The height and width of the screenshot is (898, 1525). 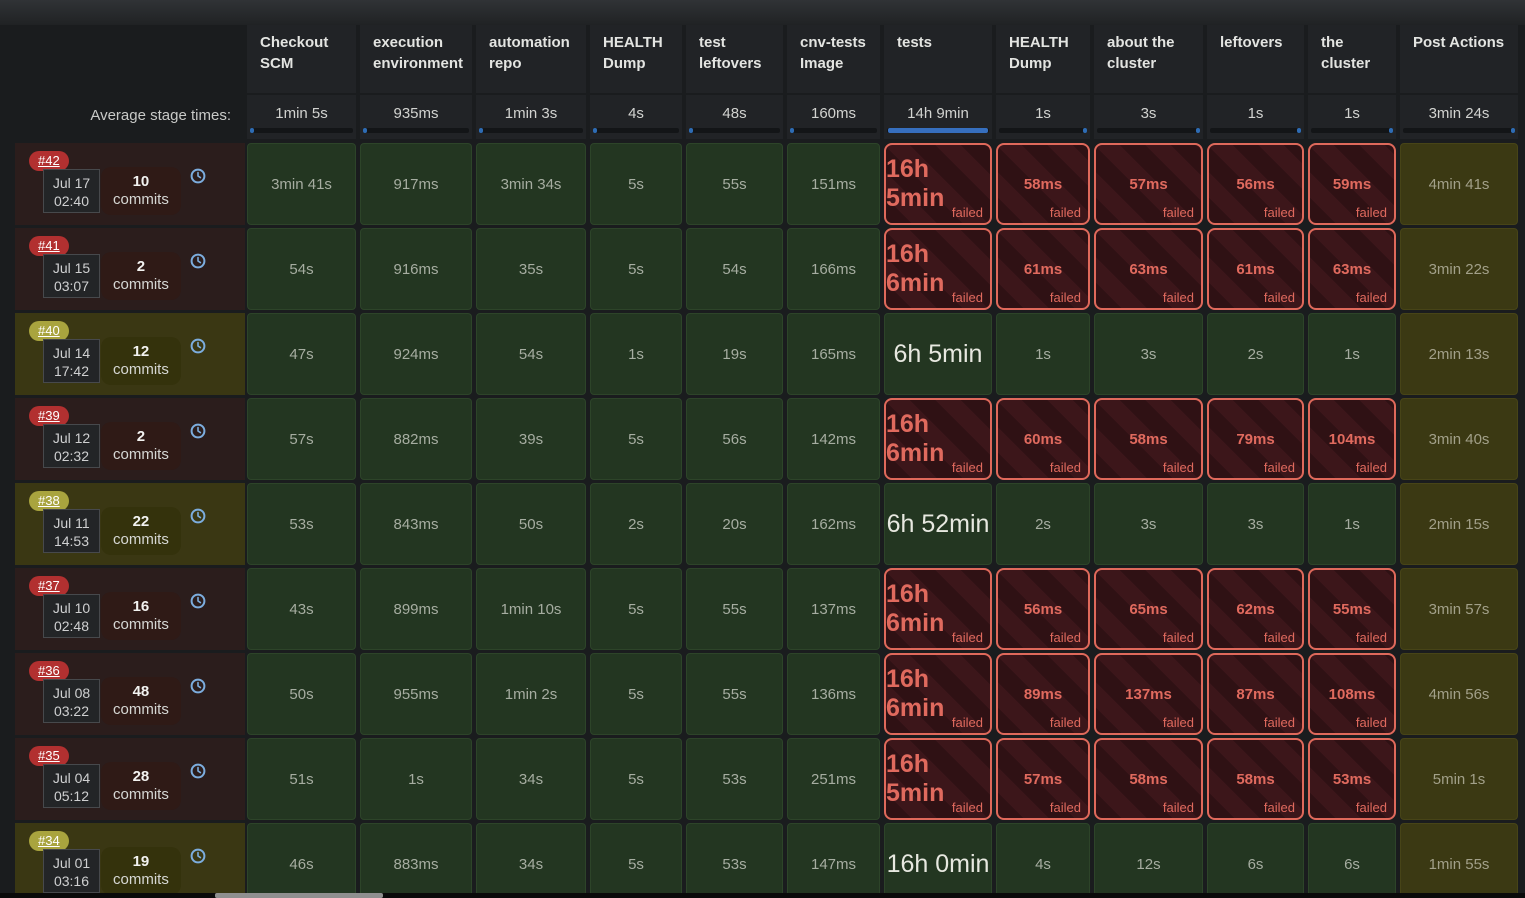 I want to click on stage-cell-health-dump-37: 56ms failed, so click(x=1043, y=609).